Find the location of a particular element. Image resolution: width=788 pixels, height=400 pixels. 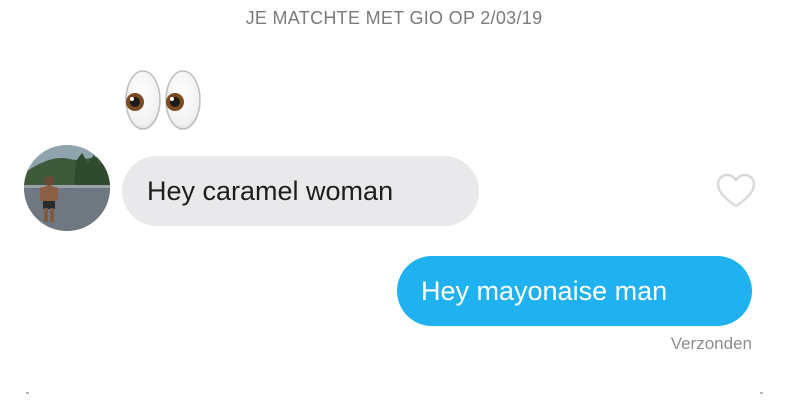

corner-mark-right is located at coordinates (761, 393).